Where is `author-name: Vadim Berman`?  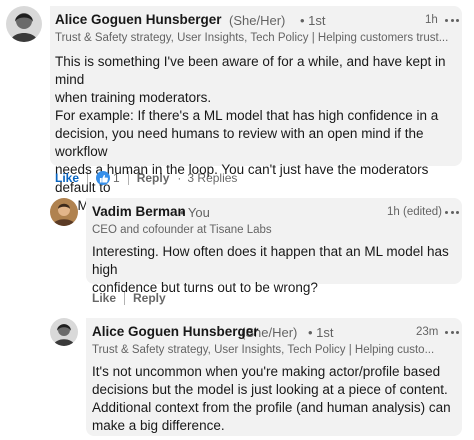 author-name: Vadim Berman is located at coordinates (139, 211).